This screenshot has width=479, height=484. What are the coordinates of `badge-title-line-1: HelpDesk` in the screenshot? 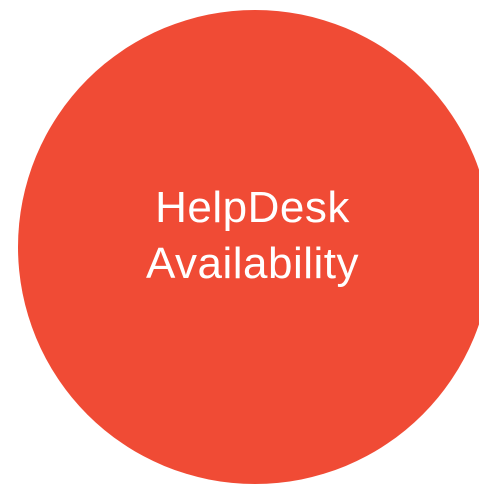 It's located at (252, 207).